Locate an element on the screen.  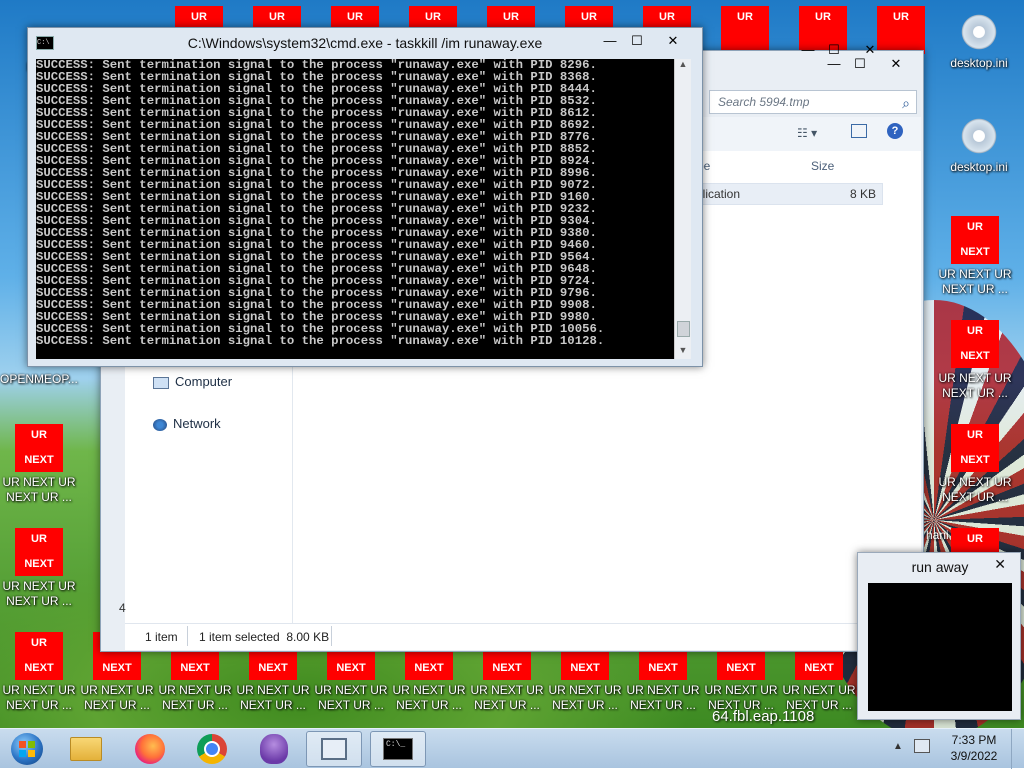
taskbar-cmd: C:\_ is located at coordinates (398, 749).